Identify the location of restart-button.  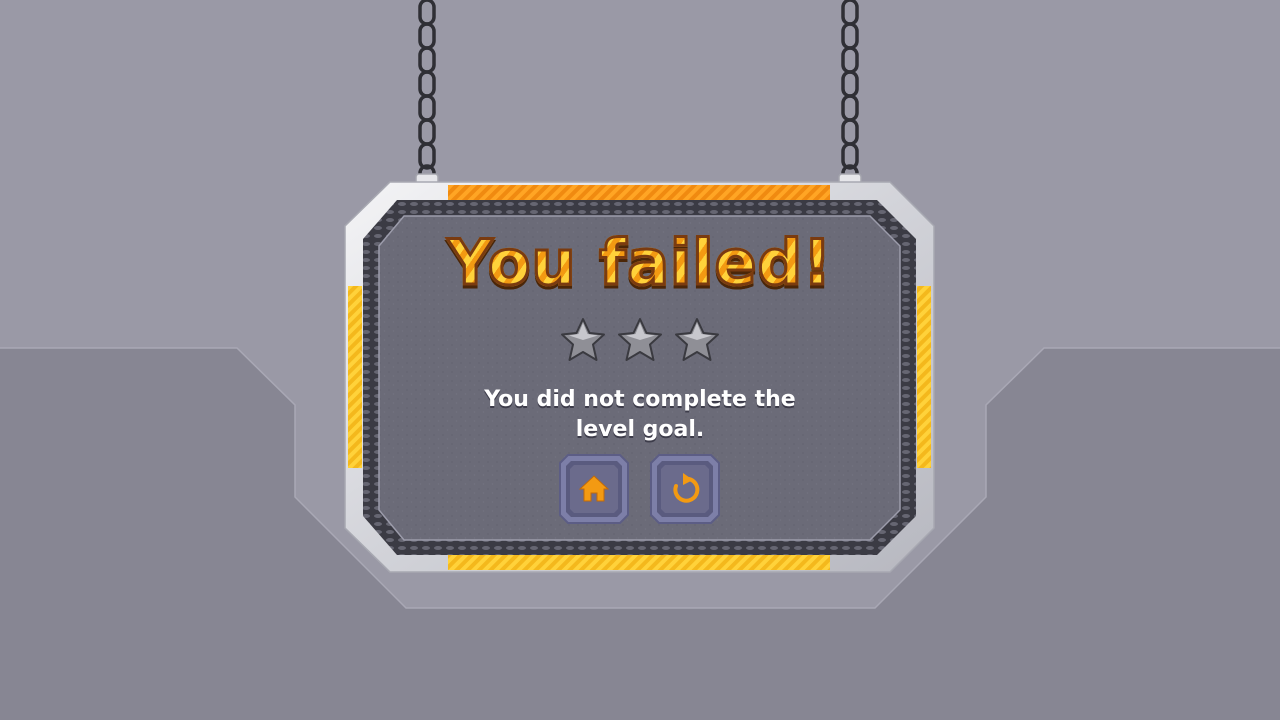
(685, 489).